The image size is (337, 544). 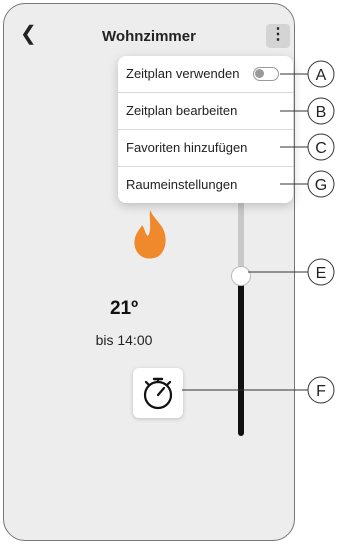 What do you see at coordinates (321, 75) in the screenshot?
I see `callout-label: A` at bounding box center [321, 75].